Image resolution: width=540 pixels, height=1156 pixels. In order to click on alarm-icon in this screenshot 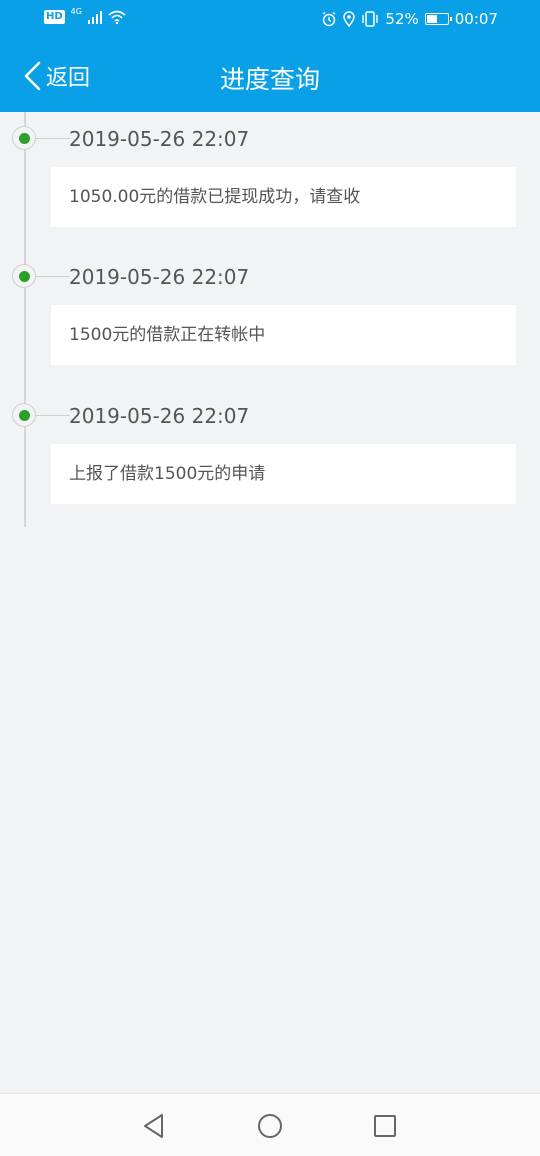, I will do `click(329, 19)`.